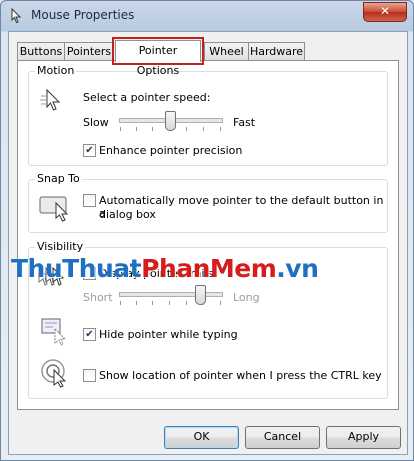 The height and width of the screenshot is (461, 414). I want to click on mouse-icon, so click(16, 16).